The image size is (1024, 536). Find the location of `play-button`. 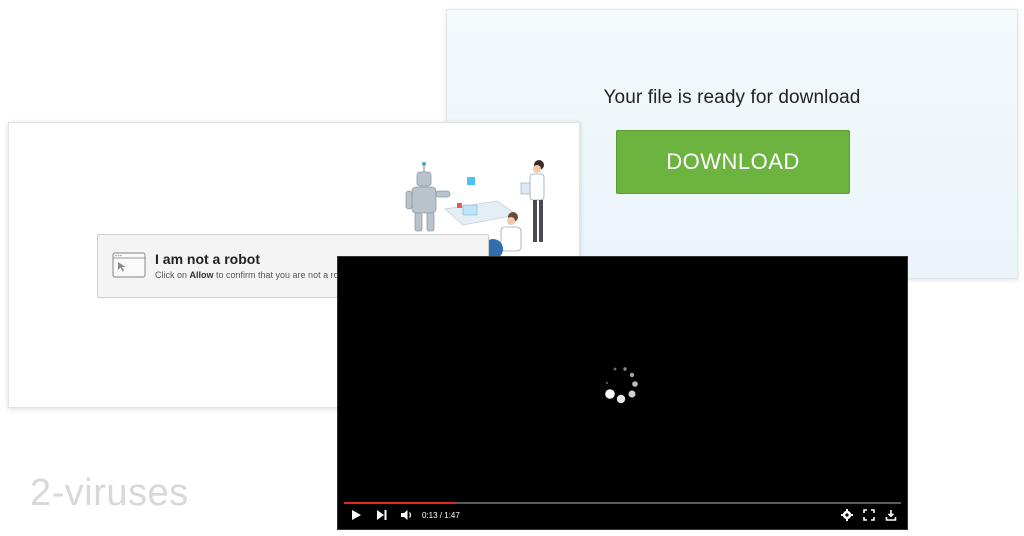

play-button is located at coordinates (356, 515).